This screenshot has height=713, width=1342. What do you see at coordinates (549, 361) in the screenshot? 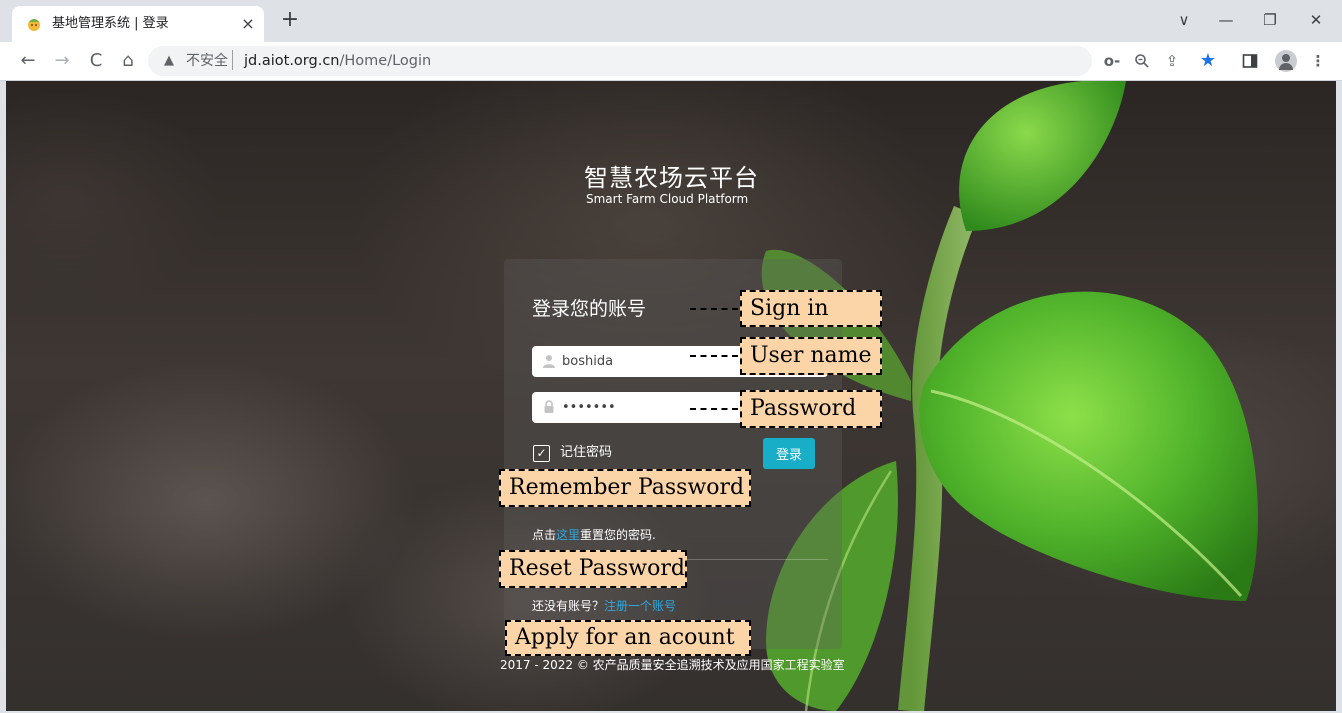
I see `user-icon` at bounding box center [549, 361].